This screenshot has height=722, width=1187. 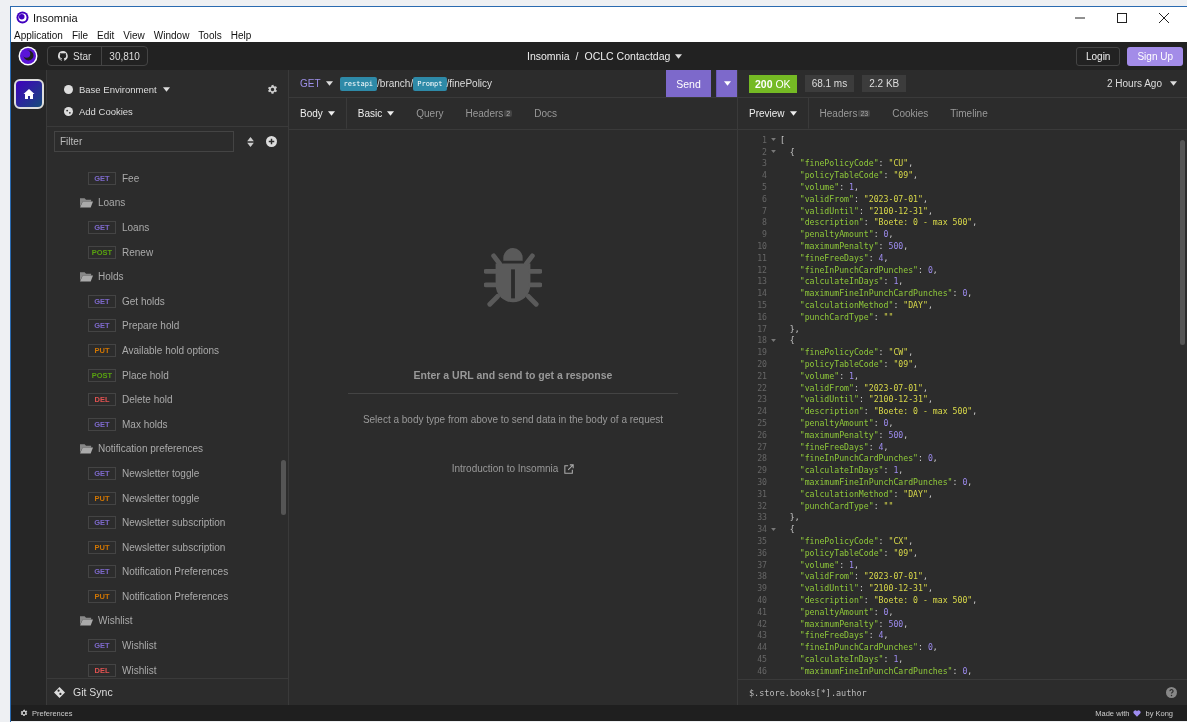 I want to click on environment-dot-icon, so click(x=68, y=89).